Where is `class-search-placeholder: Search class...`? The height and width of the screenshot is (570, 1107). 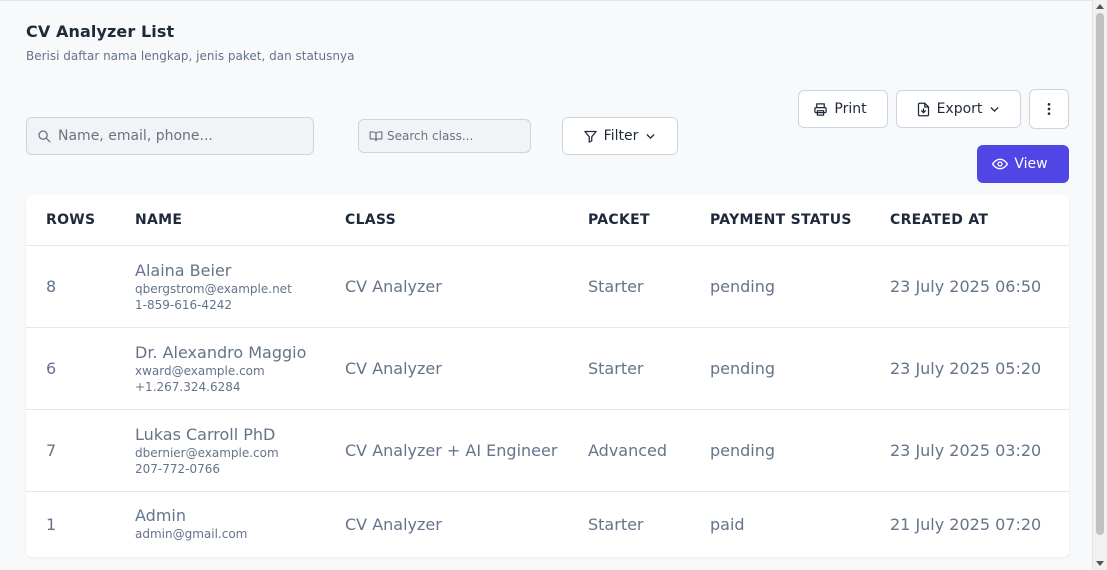
class-search-placeholder: Search class... is located at coordinates (430, 136).